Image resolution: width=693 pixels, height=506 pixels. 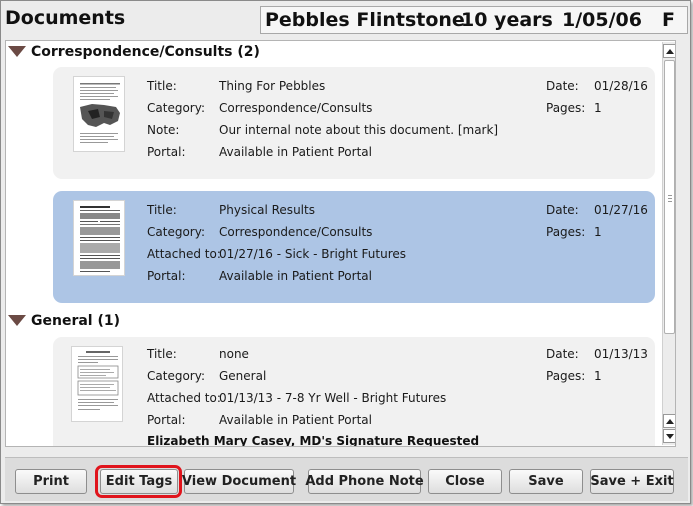 I want to click on document-category: General, so click(x=243, y=376).